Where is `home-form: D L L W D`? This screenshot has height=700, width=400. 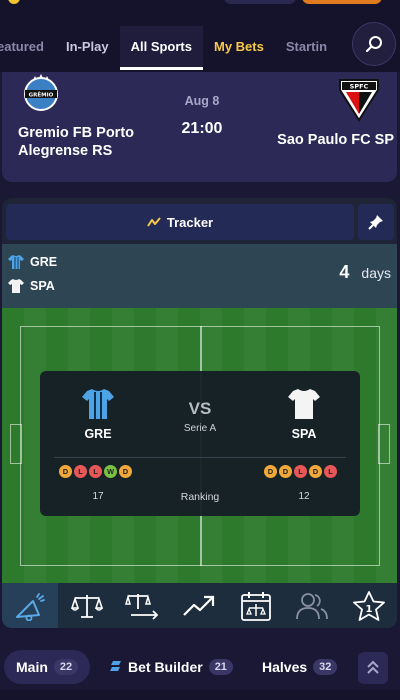 home-form: D L L W D is located at coordinates (95, 471).